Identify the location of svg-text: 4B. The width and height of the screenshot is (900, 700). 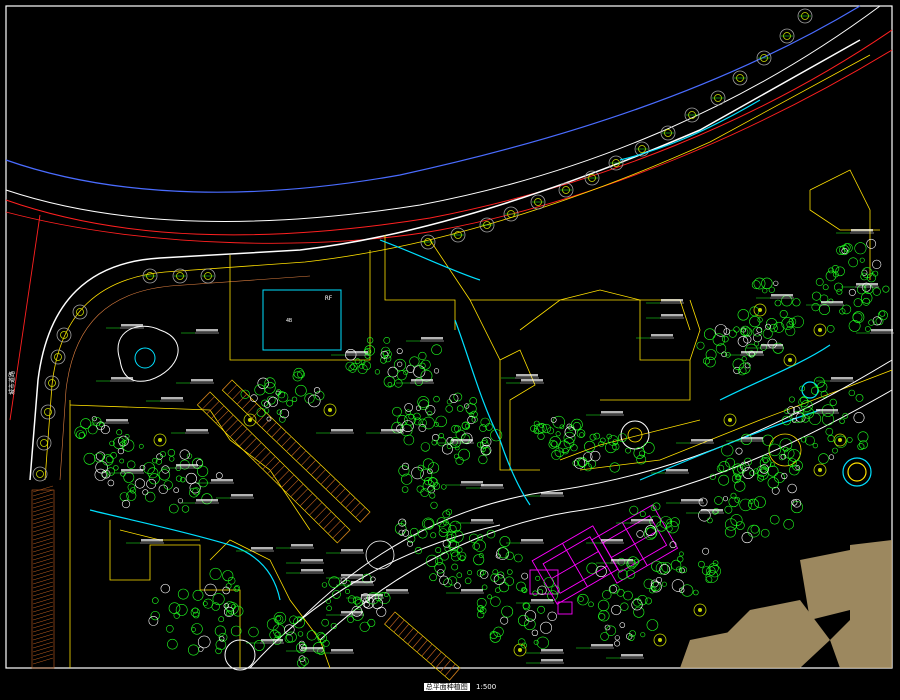
(289, 321).